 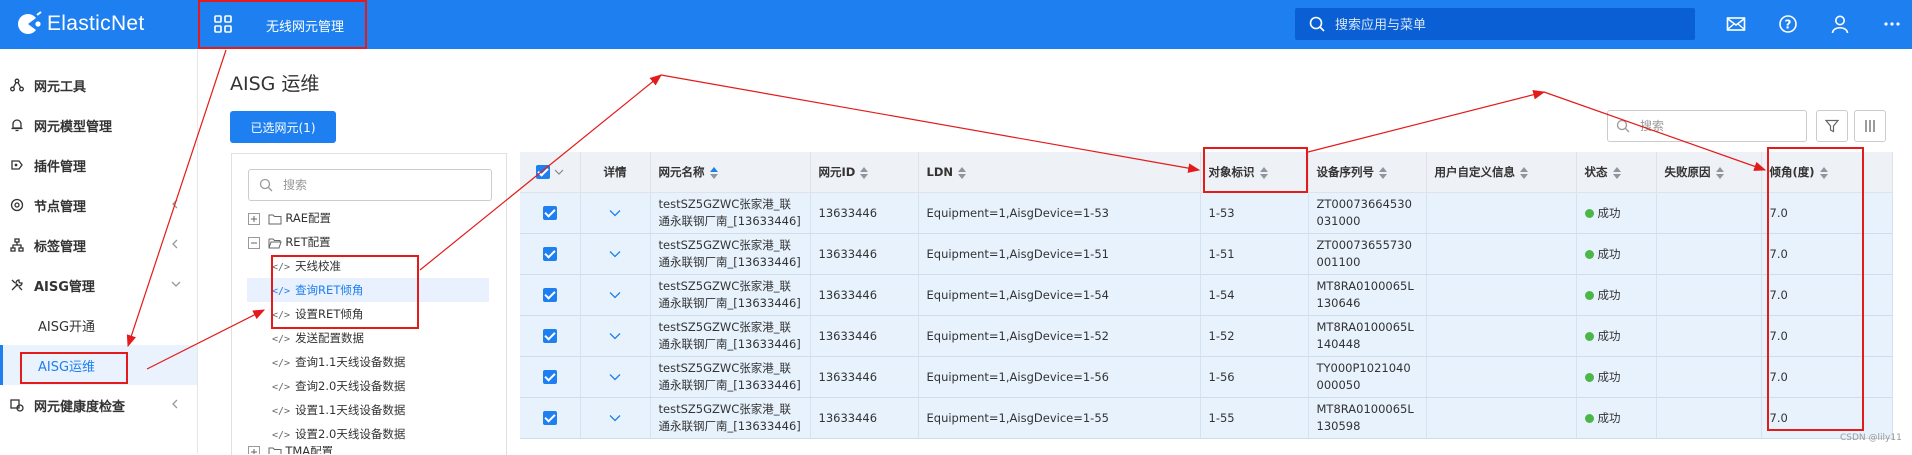 What do you see at coordinates (290, 450) in the screenshot?
I see `tree-folder-tma: TMA配置` at bounding box center [290, 450].